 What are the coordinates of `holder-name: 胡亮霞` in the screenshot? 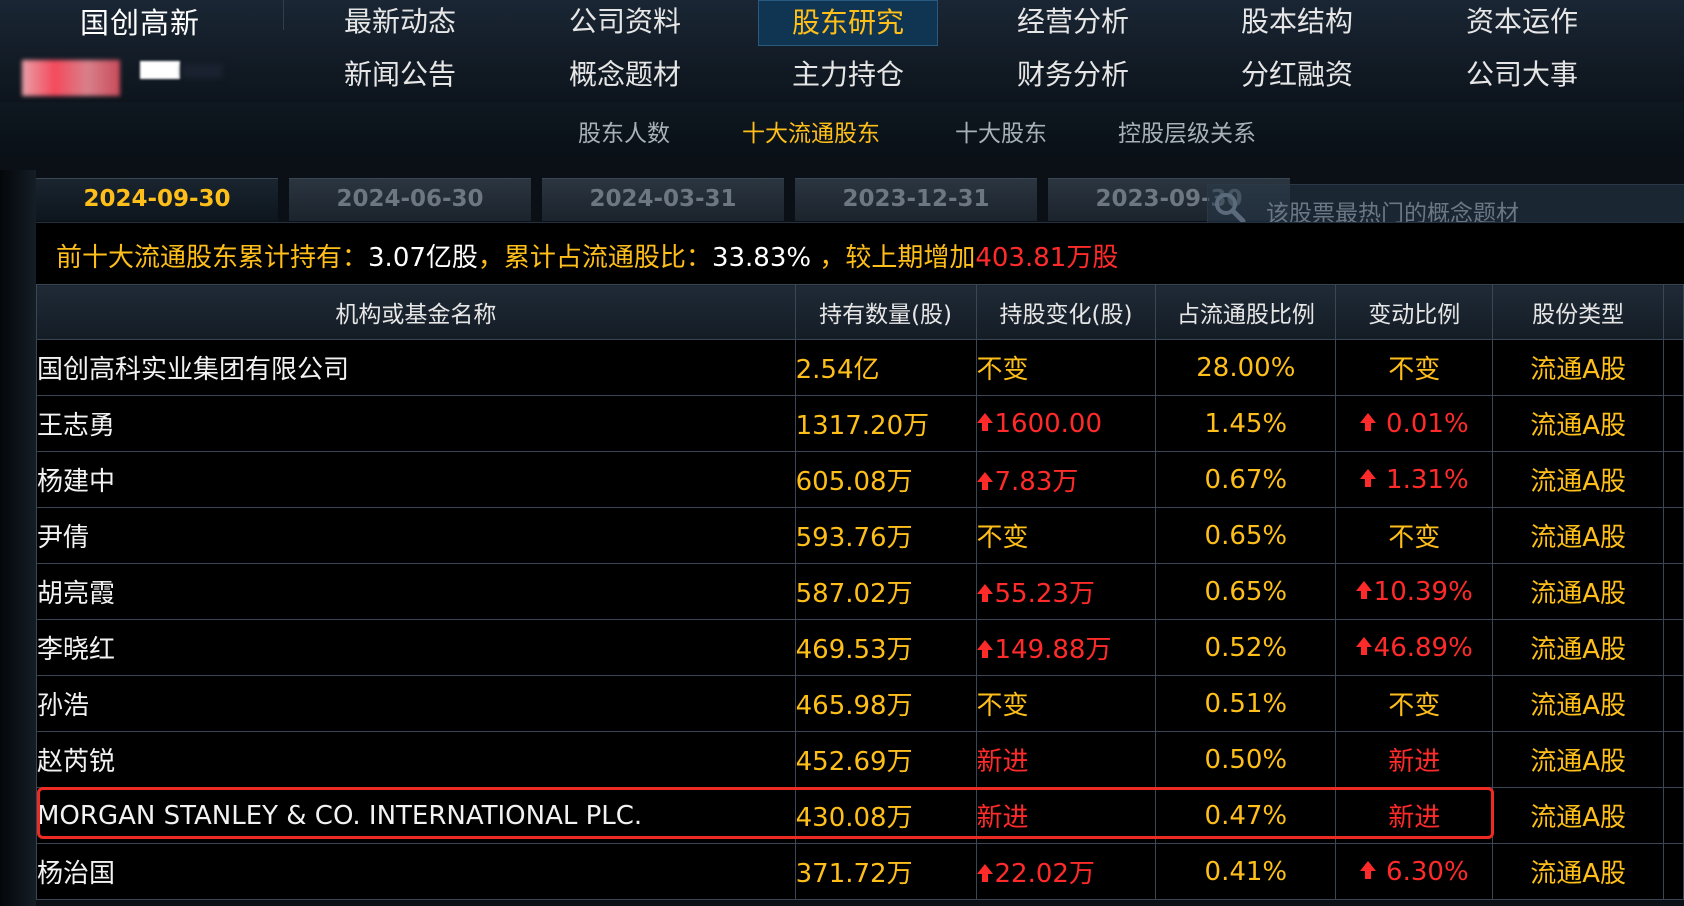 It's located at (416, 591).